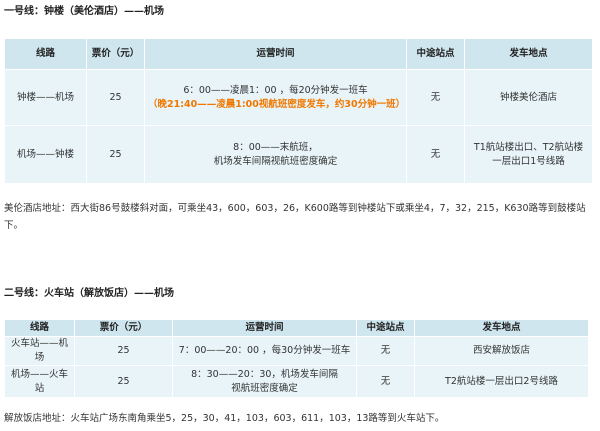 The image size is (600, 431). I want to click on hours-cell: 7：00——20：00 ，每30分钟发一班车, so click(264, 351).